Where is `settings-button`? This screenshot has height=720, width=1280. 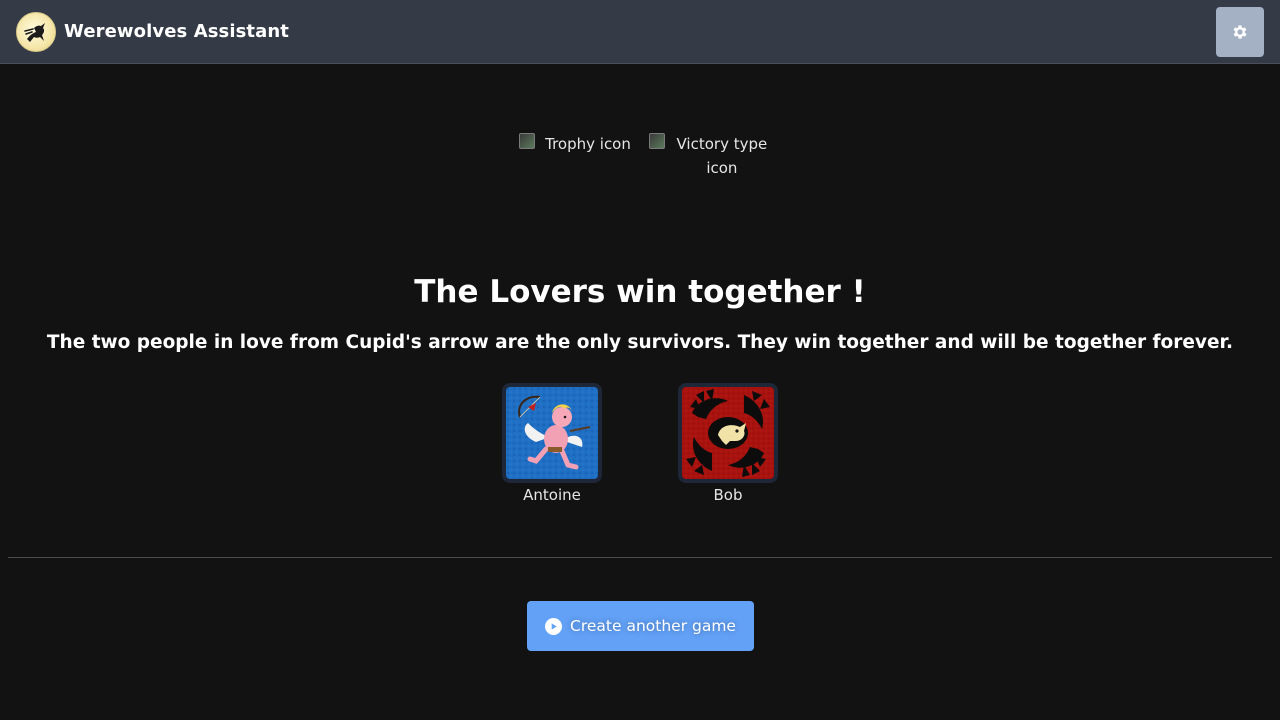
settings-button is located at coordinates (1240, 32).